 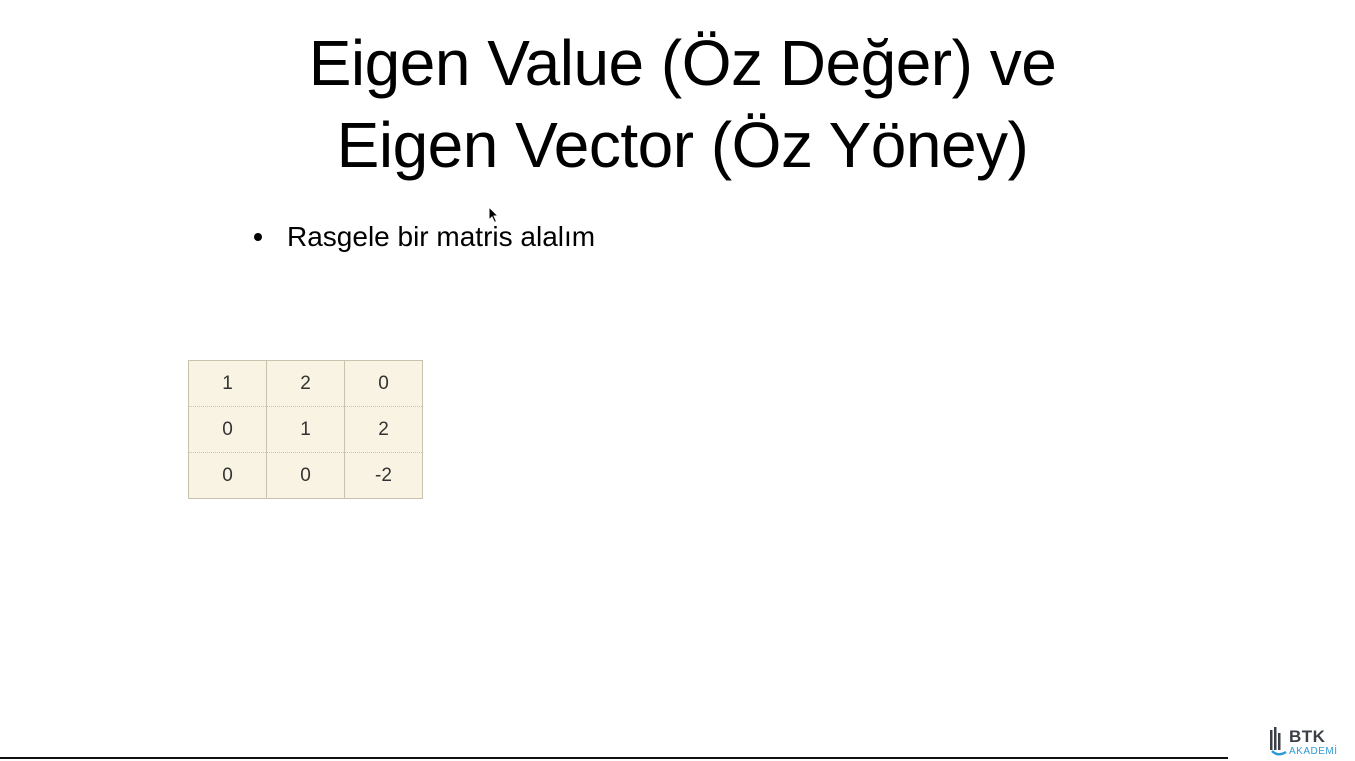 What do you see at coordinates (258, 237) in the screenshot?
I see `bullet-dot-icon` at bounding box center [258, 237].